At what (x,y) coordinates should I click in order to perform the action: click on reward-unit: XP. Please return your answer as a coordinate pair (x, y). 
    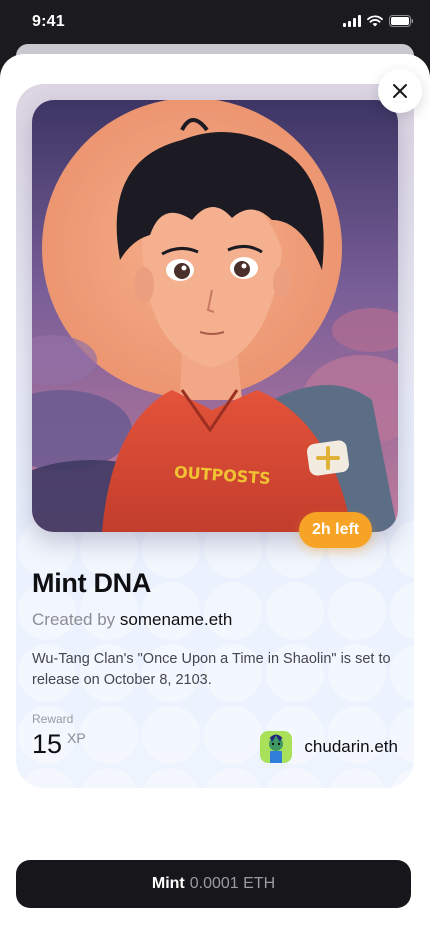
    Looking at the image, I should click on (76, 738).